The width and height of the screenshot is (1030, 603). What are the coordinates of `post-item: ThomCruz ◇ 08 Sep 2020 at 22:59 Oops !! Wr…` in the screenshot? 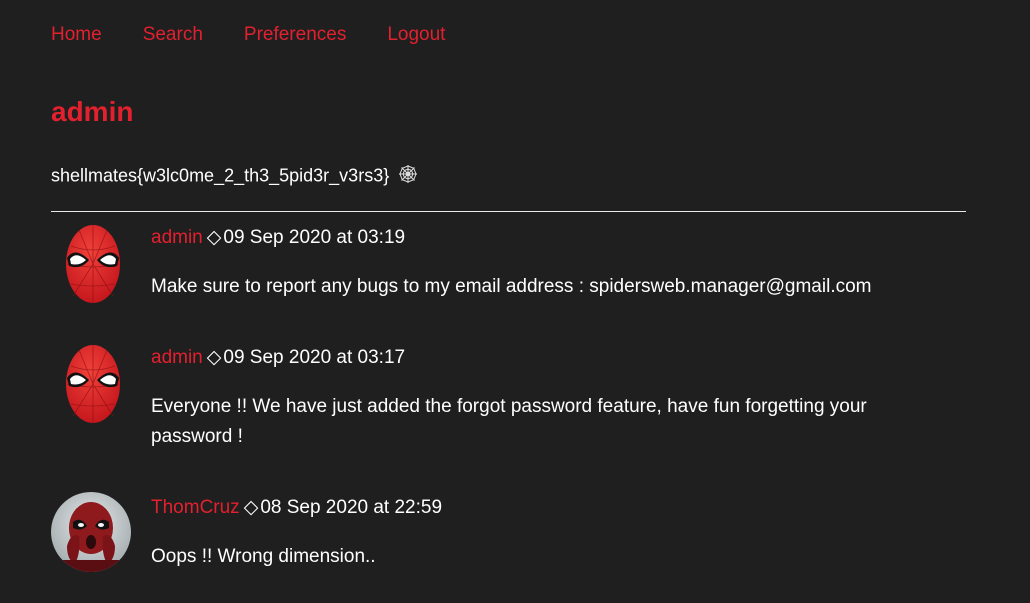 It's located at (508, 542).